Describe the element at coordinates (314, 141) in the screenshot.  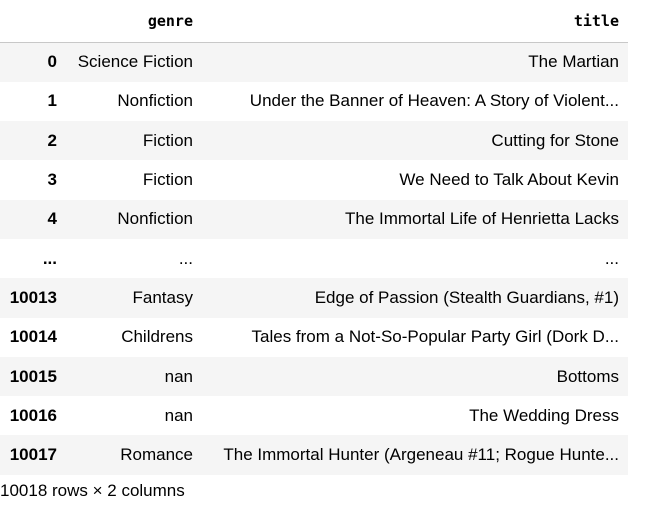
I see `table-row: 2 Fiction Cutting for Stone` at that location.